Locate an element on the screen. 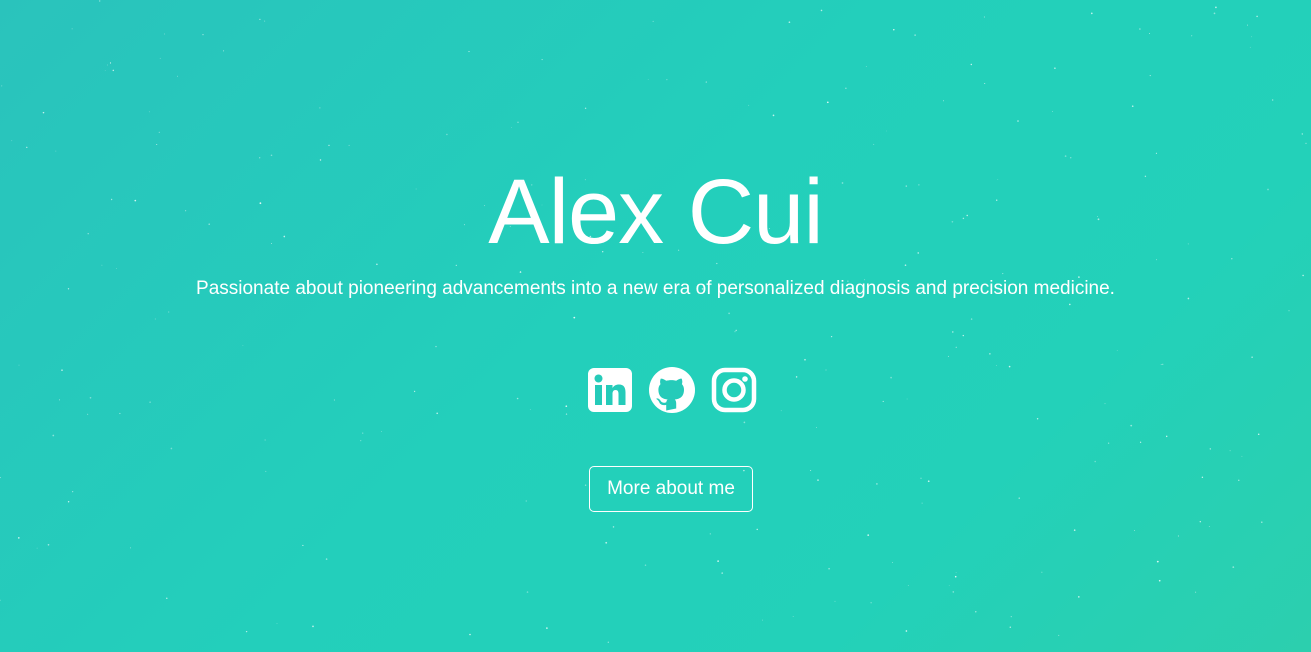  github-link is located at coordinates (672, 390).